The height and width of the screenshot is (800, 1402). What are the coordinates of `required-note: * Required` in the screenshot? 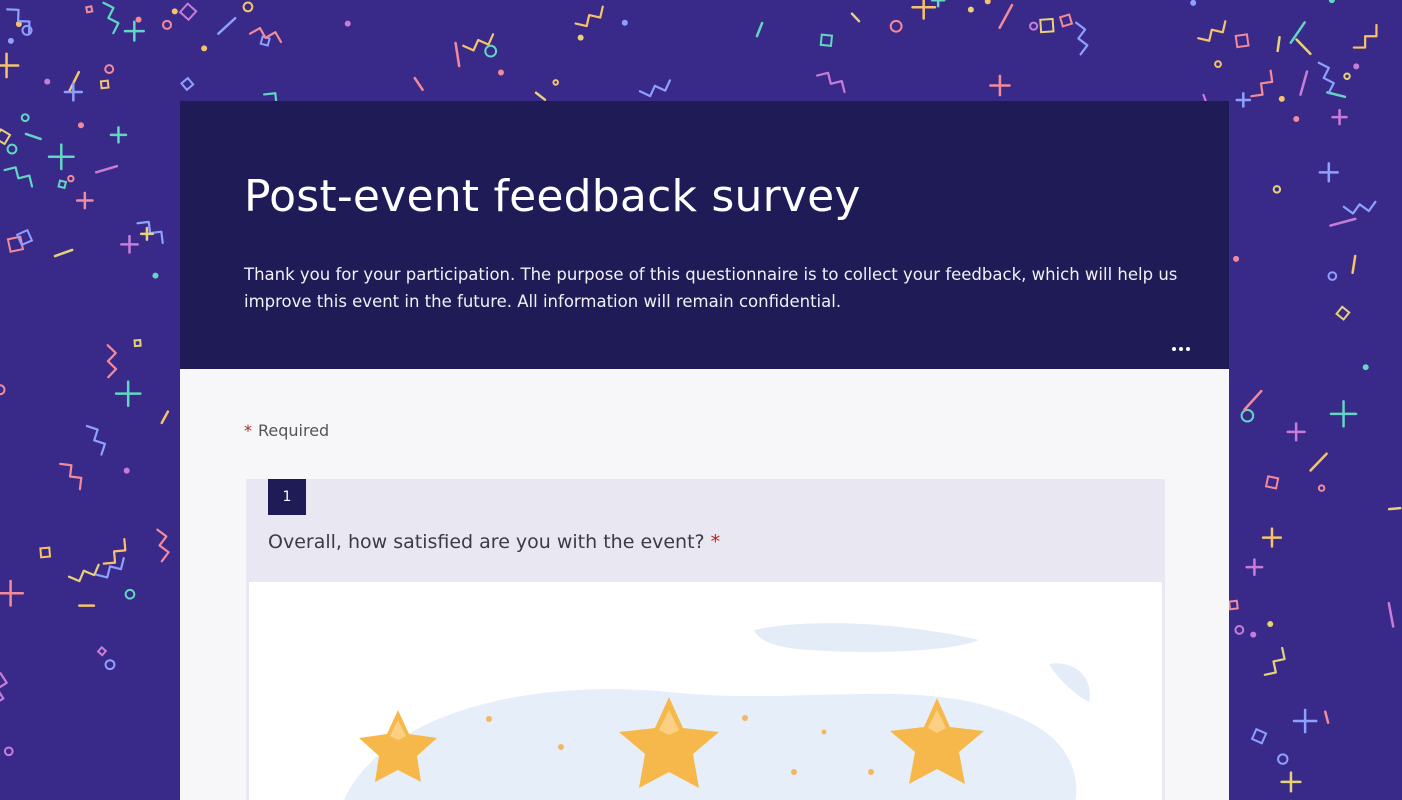 It's located at (286, 430).